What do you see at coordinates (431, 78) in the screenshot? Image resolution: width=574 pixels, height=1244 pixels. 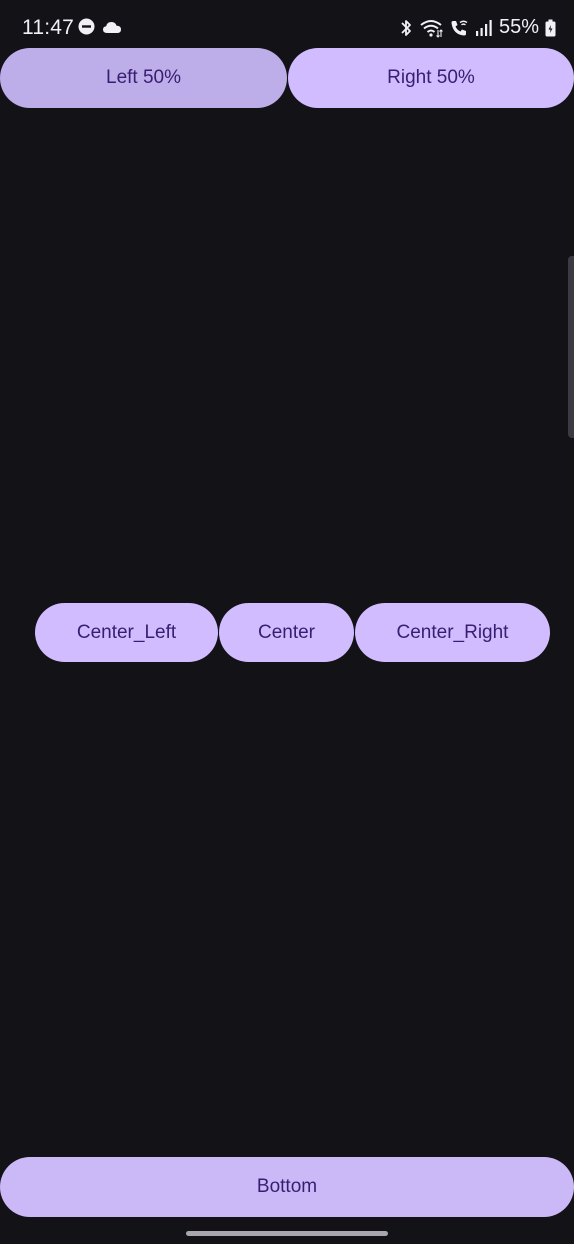 I see `right-50-button: Right 50%` at bounding box center [431, 78].